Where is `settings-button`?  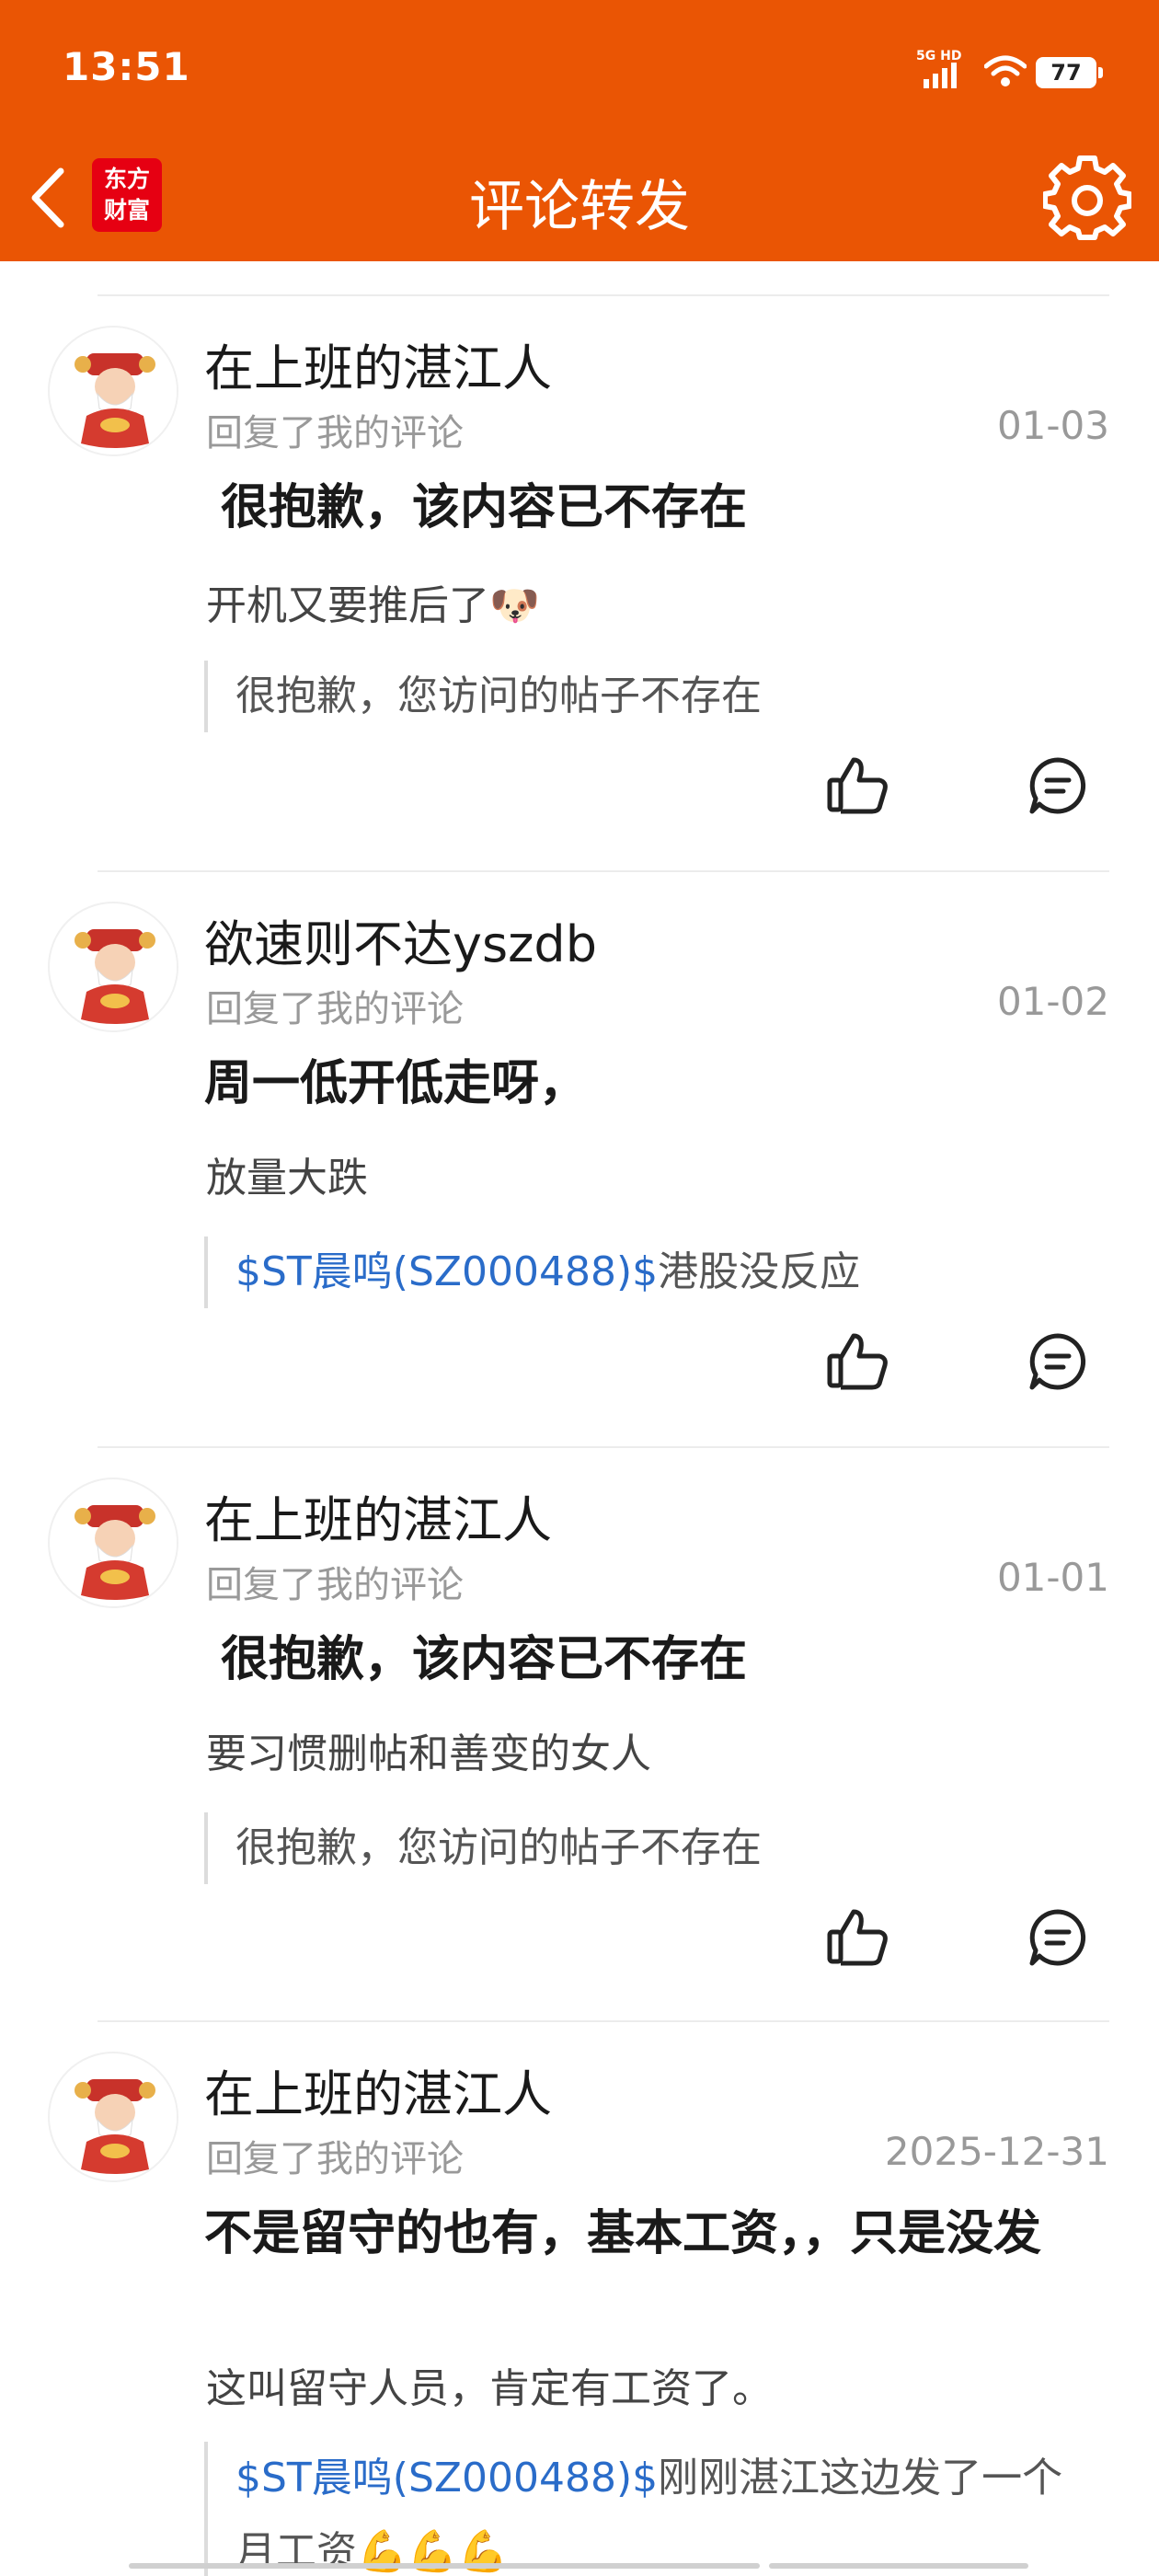
settings-button is located at coordinates (1087, 199).